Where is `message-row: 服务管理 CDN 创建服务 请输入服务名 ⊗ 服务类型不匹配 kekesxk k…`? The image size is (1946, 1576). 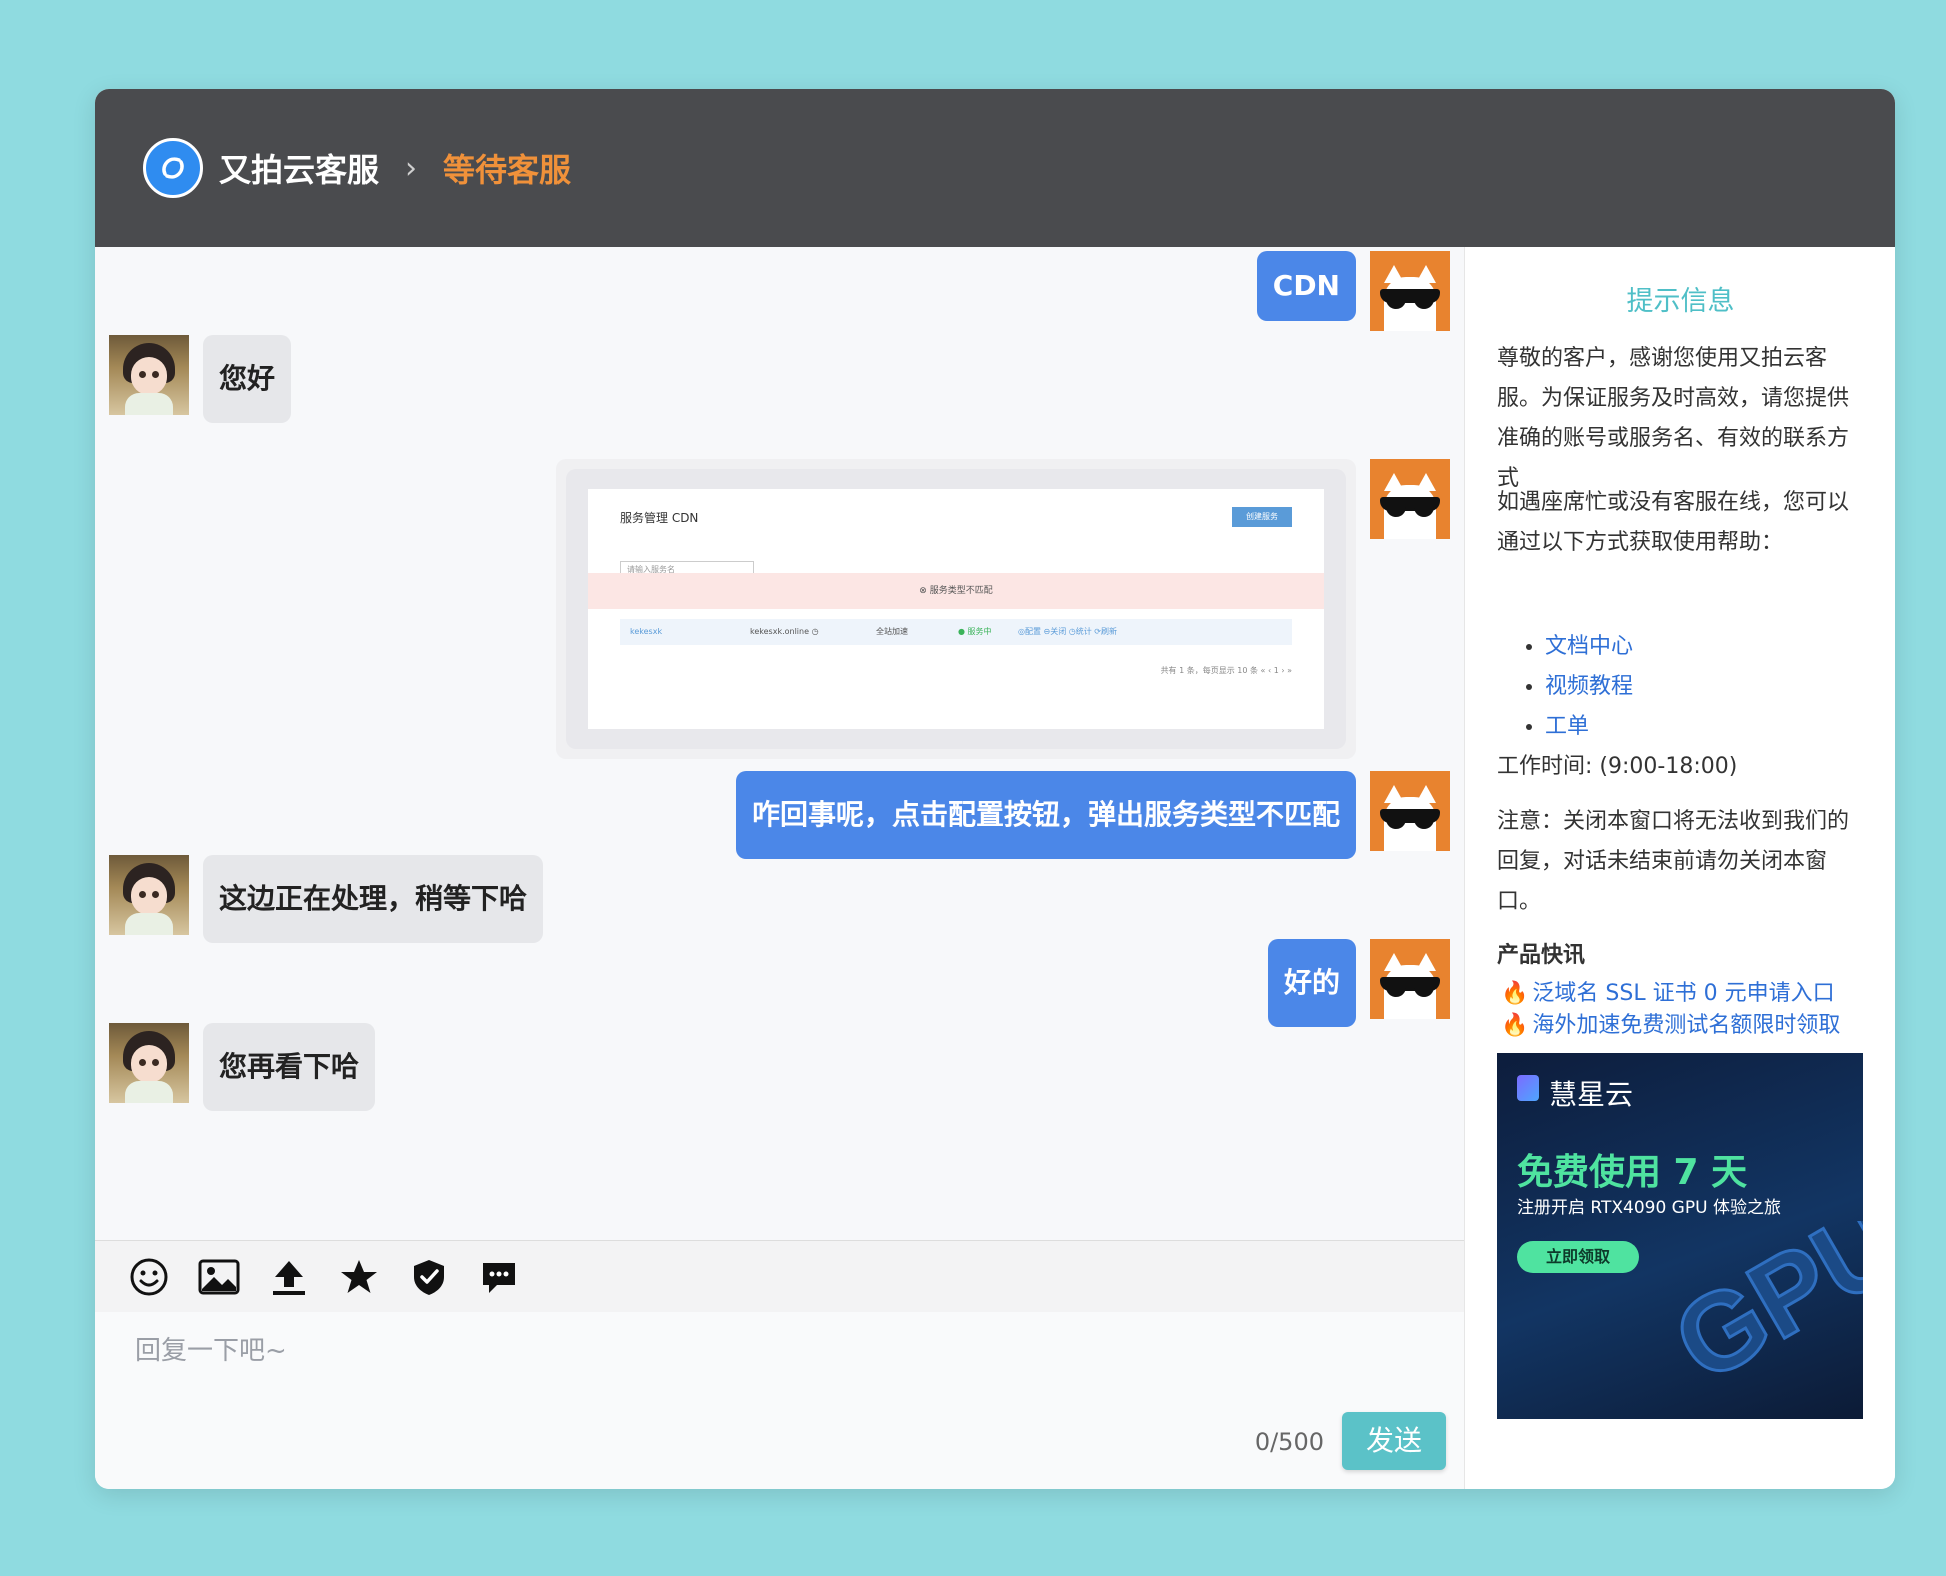 message-row: 服务管理 CDN 创建服务 请输入服务名 ⊗ 服务类型不匹配 kekesxk k… is located at coordinates (1003, 609).